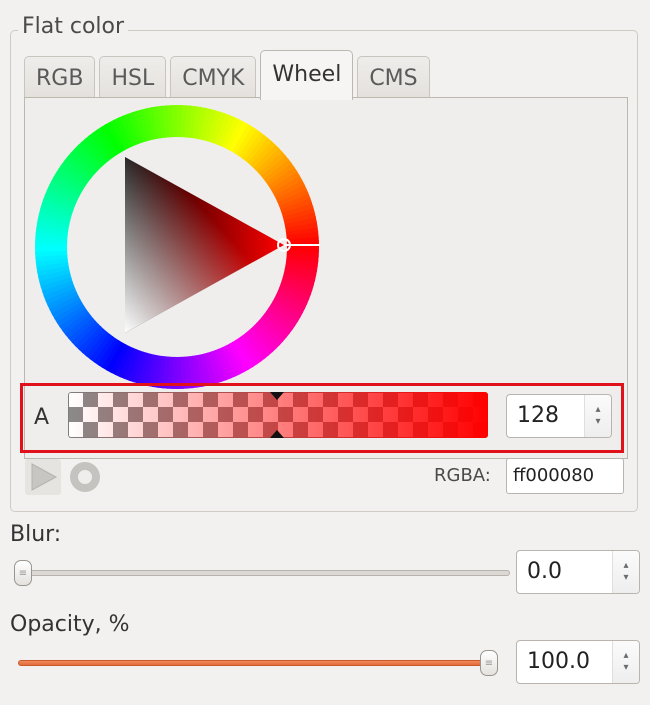 This screenshot has height=705, width=650. What do you see at coordinates (545, 416) in the screenshot?
I see `alpha-value: 128` at bounding box center [545, 416].